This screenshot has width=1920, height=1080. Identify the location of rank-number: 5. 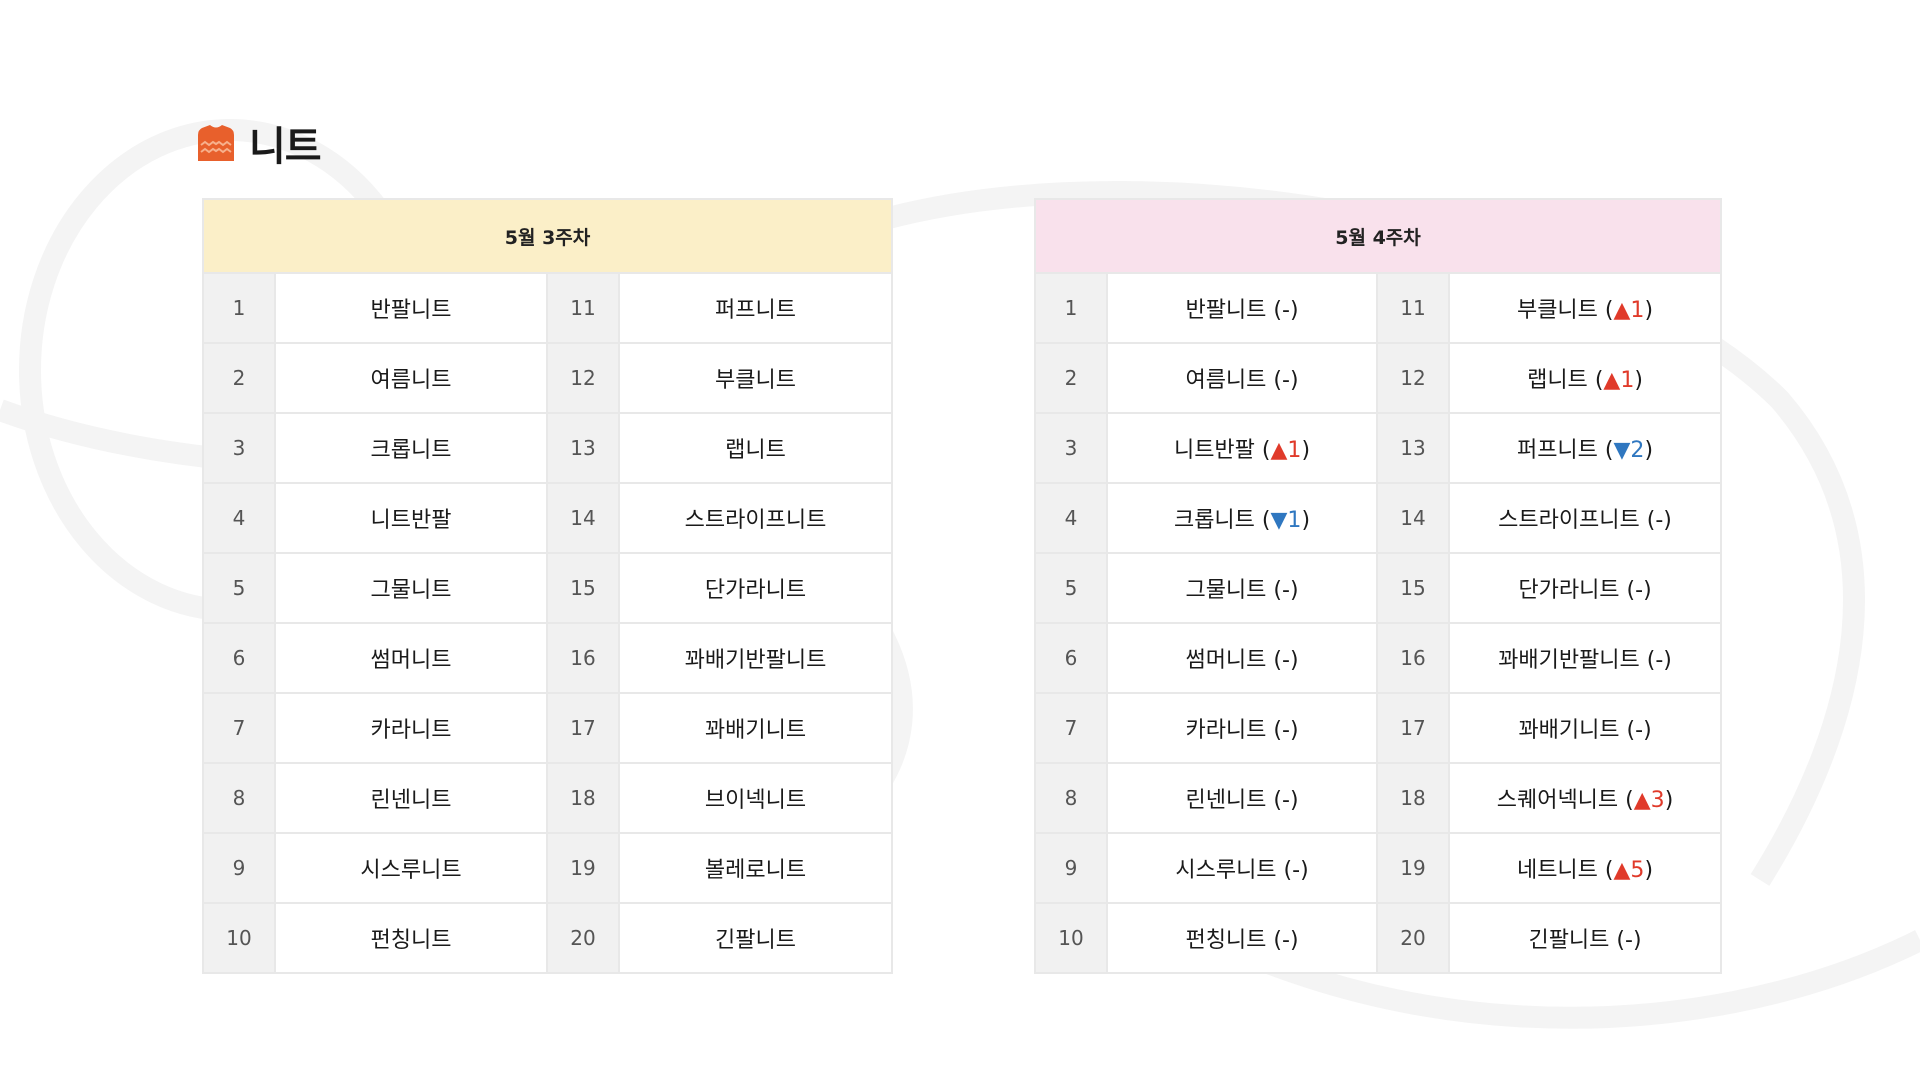
(1071, 588).